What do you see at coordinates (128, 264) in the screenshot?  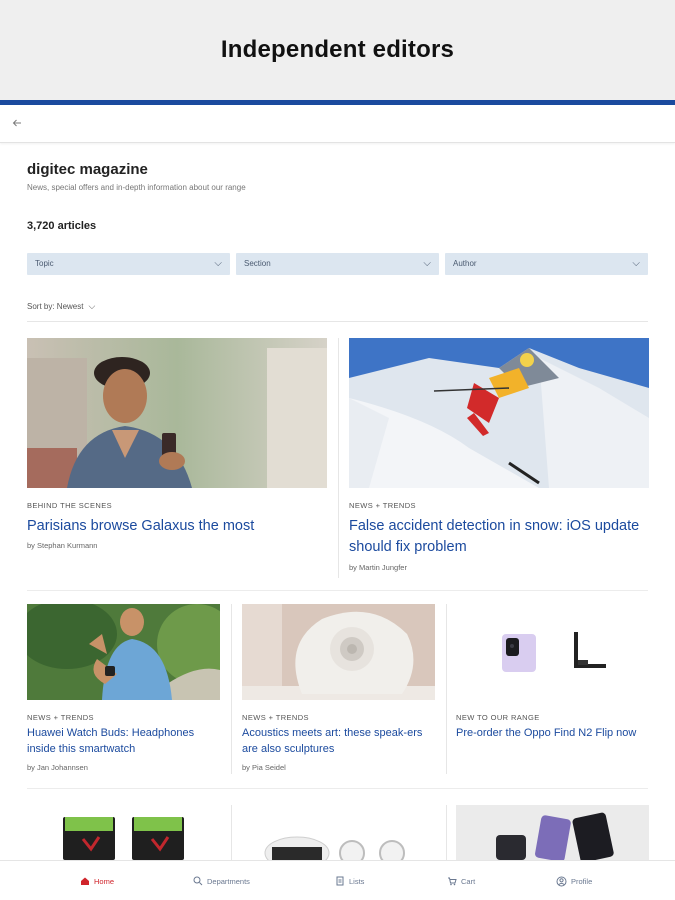 I see `topic-filter-dropdown: Topic ⌵` at bounding box center [128, 264].